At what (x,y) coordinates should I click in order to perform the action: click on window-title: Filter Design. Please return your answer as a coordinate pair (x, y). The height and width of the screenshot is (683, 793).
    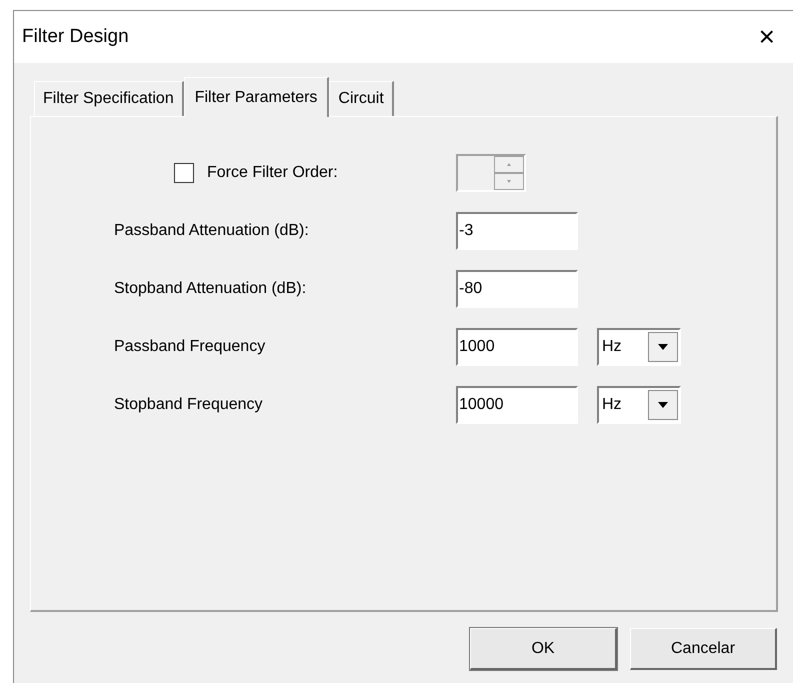
    Looking at the image, I should click on (75, 36).